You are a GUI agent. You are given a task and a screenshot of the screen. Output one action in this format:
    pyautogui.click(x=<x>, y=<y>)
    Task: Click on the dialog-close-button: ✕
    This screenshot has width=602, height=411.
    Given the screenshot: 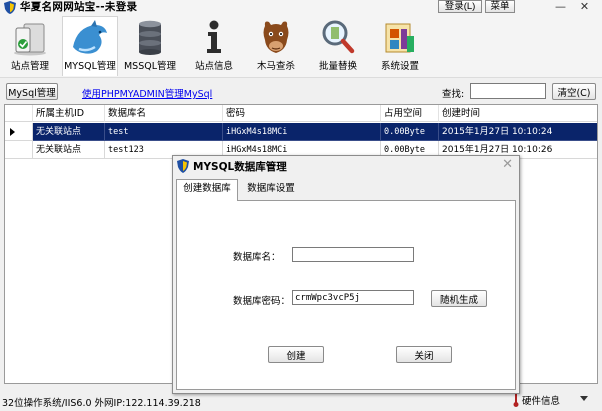 What is the action you would take?
    pyautogui.click(x=507, y=165)
    